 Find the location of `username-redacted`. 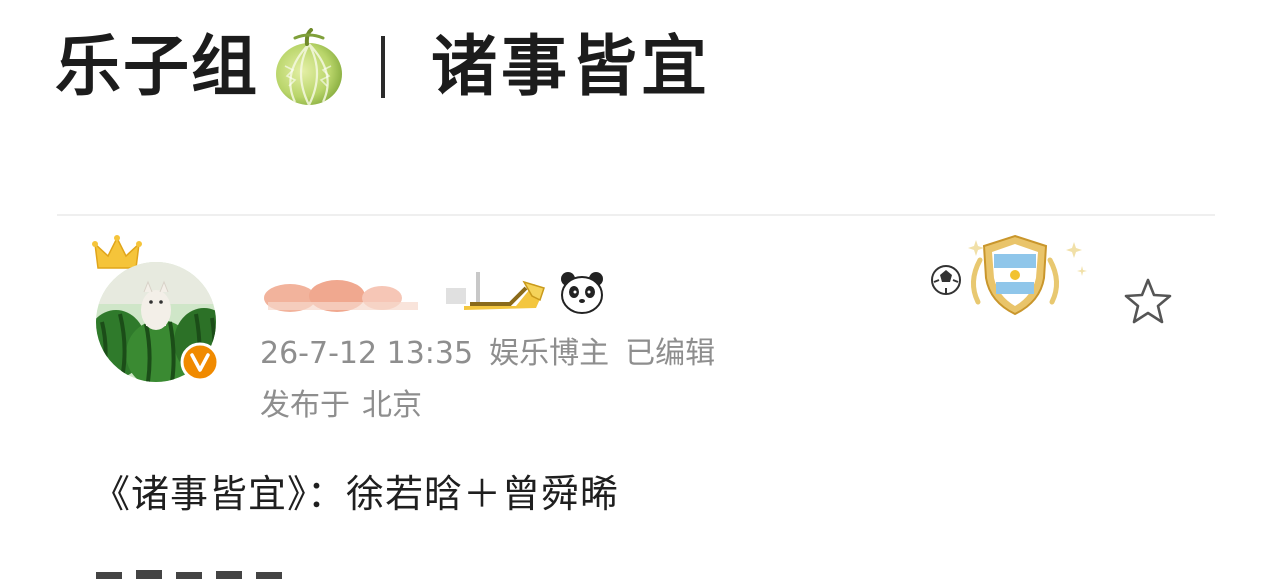

username-redacted is located at coordinates (341, 296).